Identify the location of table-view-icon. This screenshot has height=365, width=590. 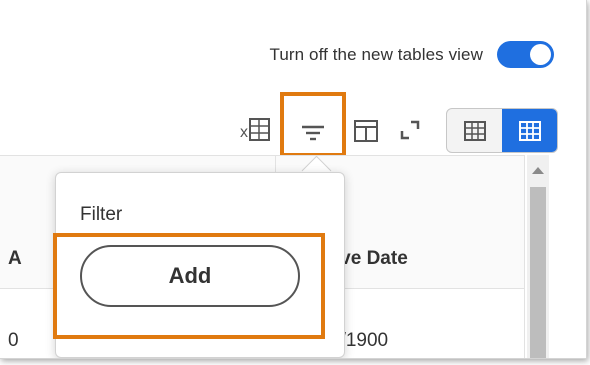
(474, 130).